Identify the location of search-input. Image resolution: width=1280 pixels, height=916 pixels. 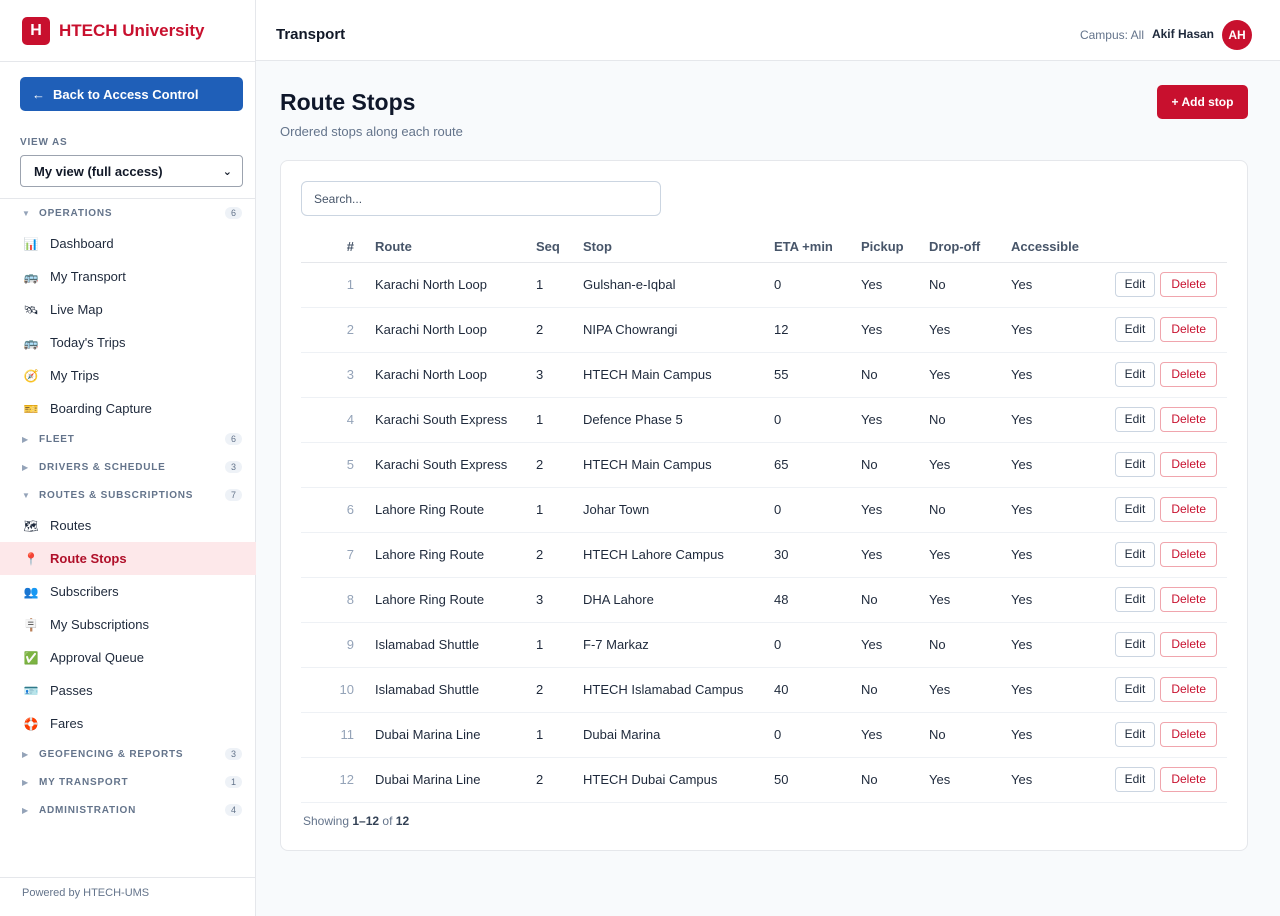
(481, 198).